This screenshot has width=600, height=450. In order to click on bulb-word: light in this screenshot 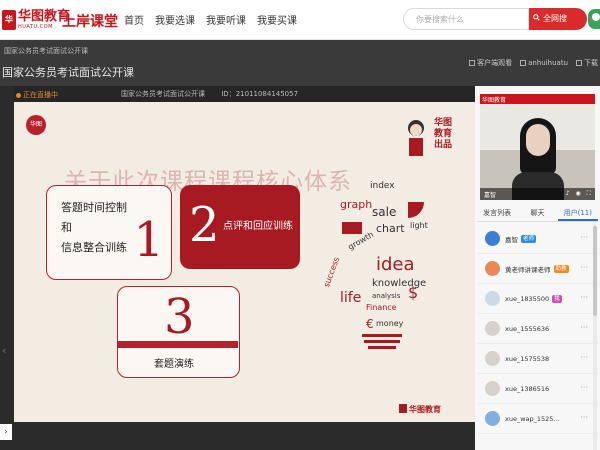, I will do `click(419, 225)`.